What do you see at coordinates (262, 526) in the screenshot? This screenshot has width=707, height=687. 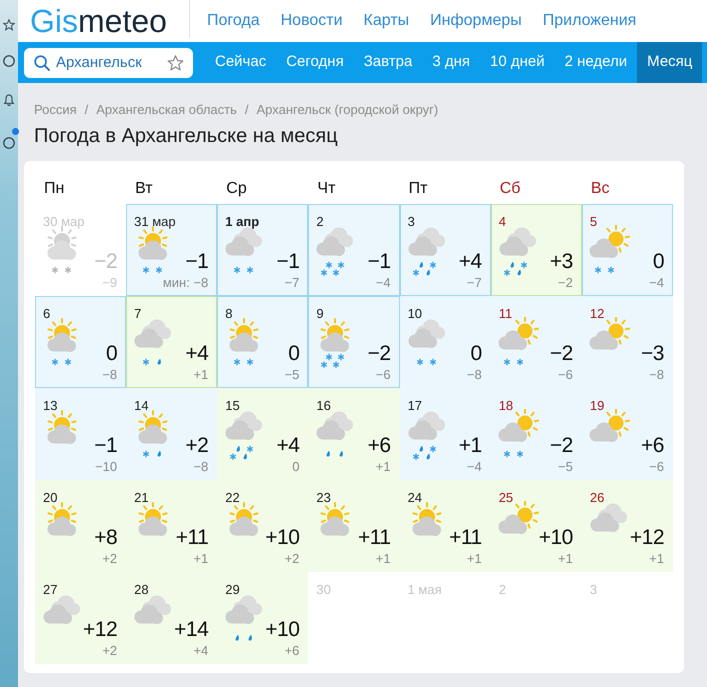 I see `day-cell: 22 +10 +2` at bounding box center [262, 526].